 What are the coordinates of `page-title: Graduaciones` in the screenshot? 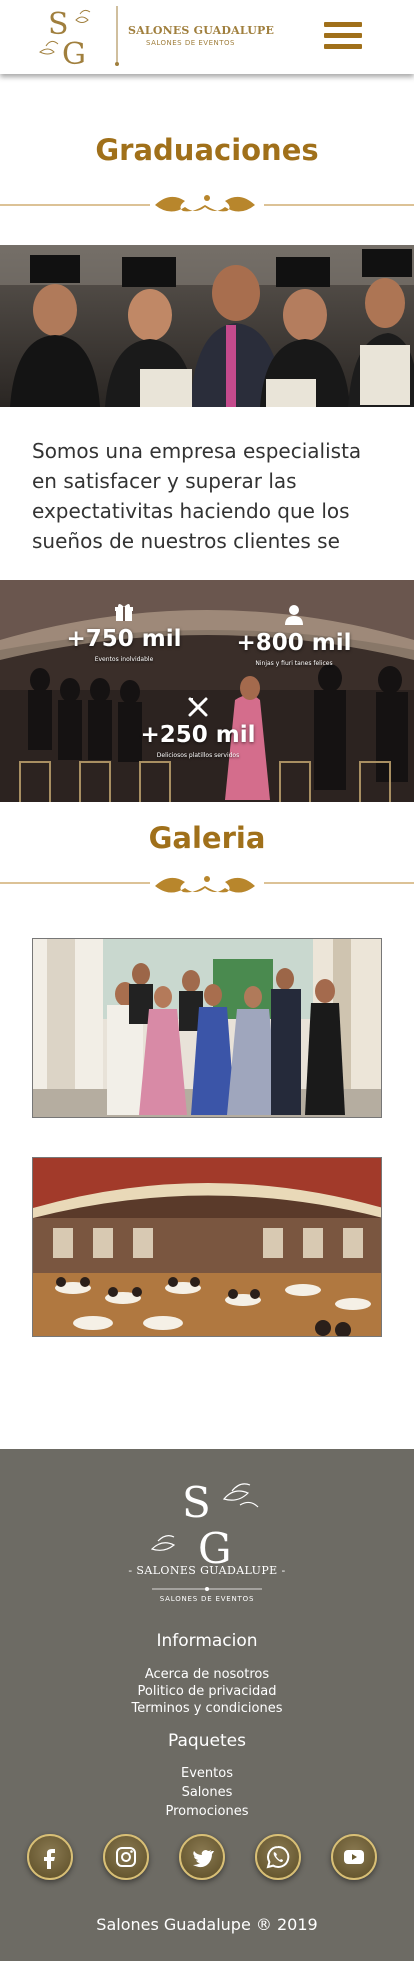 It's located at (207, 150).